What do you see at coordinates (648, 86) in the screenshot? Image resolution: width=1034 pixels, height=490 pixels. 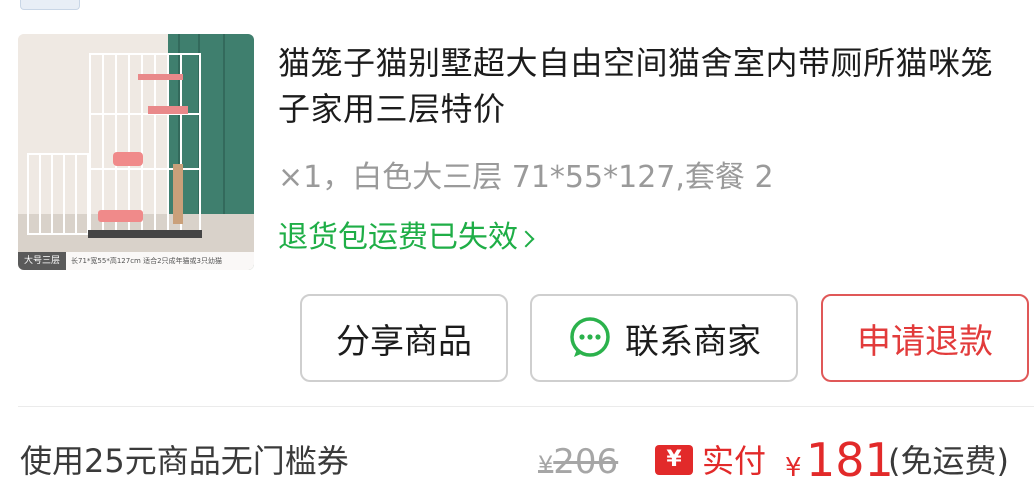 I see `product-title: 猫笼子猫别墅超大自由空间猫舍室内带厕所猫咪笼子家用三层特价` at bounding box center [648, 86].